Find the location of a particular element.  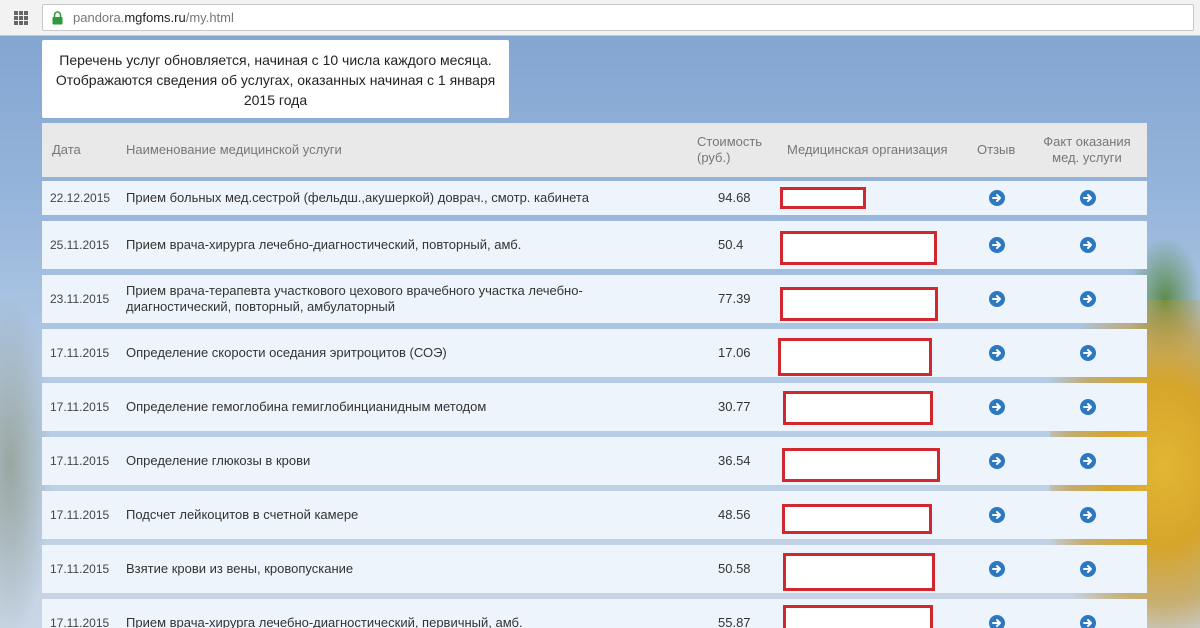

cell-price: 94.68 is located at coordinates (734, 197).